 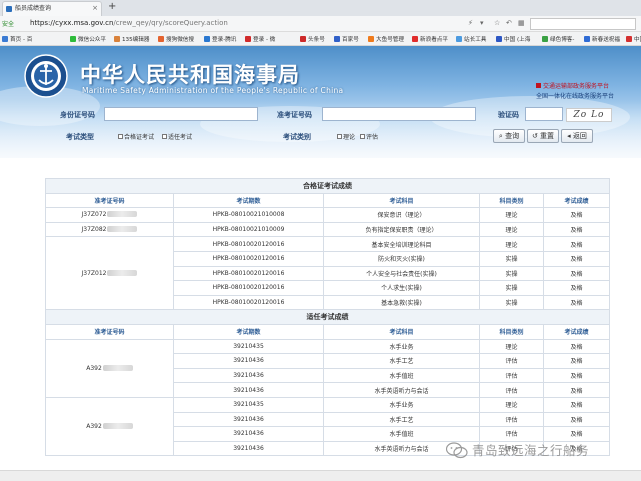 I want to click on back-icon: ↶, so click(x=509, y=23).